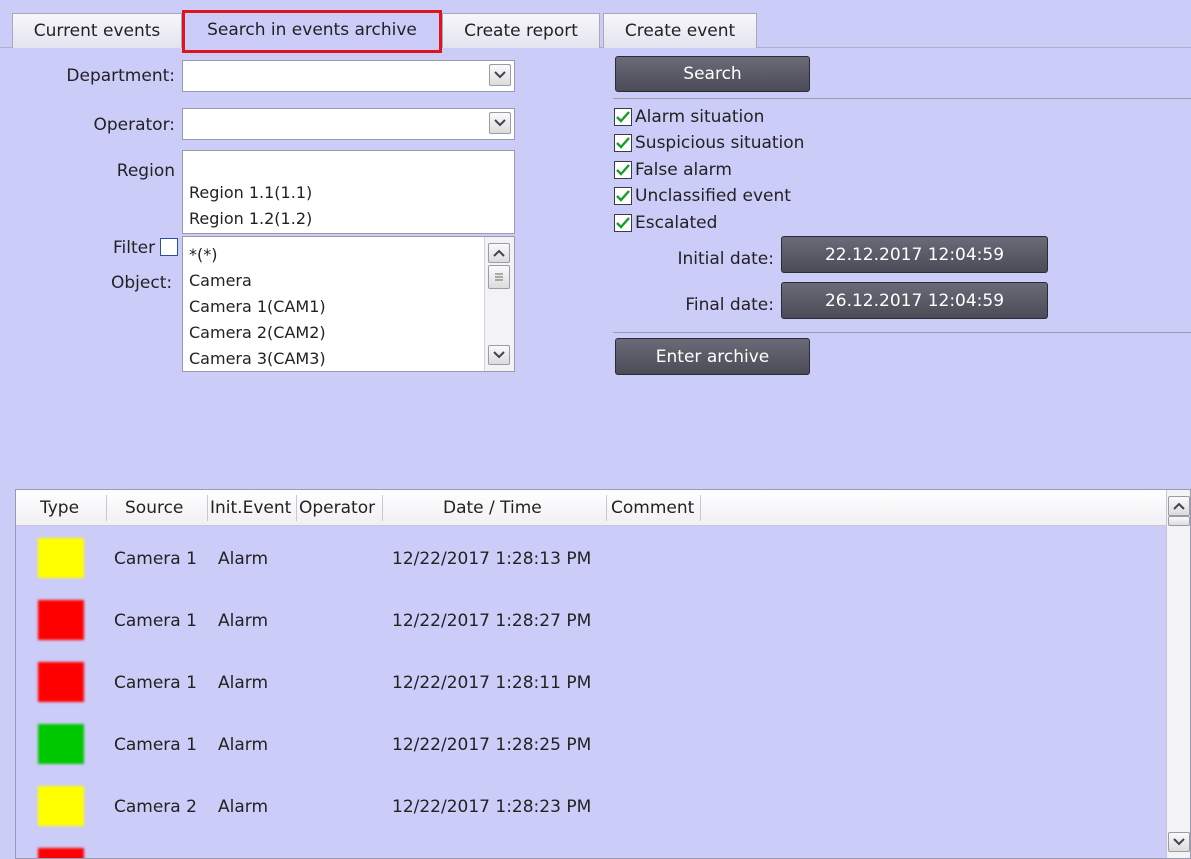 This screenshot has height=859, width=1191. I want to click on checkbox-label: Suspicious situation, so click(720, 143).